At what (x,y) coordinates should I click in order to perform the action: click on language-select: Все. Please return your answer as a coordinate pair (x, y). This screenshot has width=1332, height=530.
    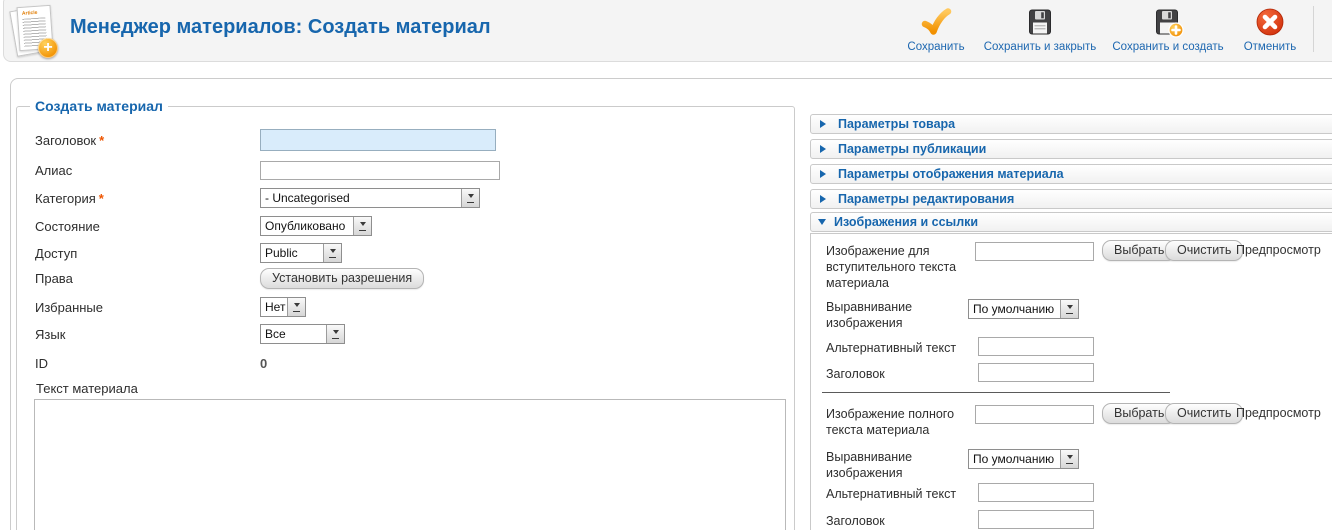
    Looking at the image, I should click on (302, 334).